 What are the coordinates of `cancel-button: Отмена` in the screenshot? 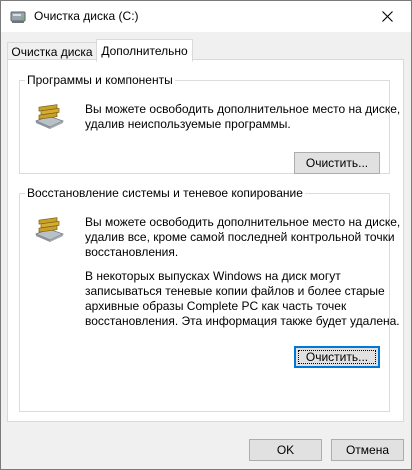 It's located at (367, 450).